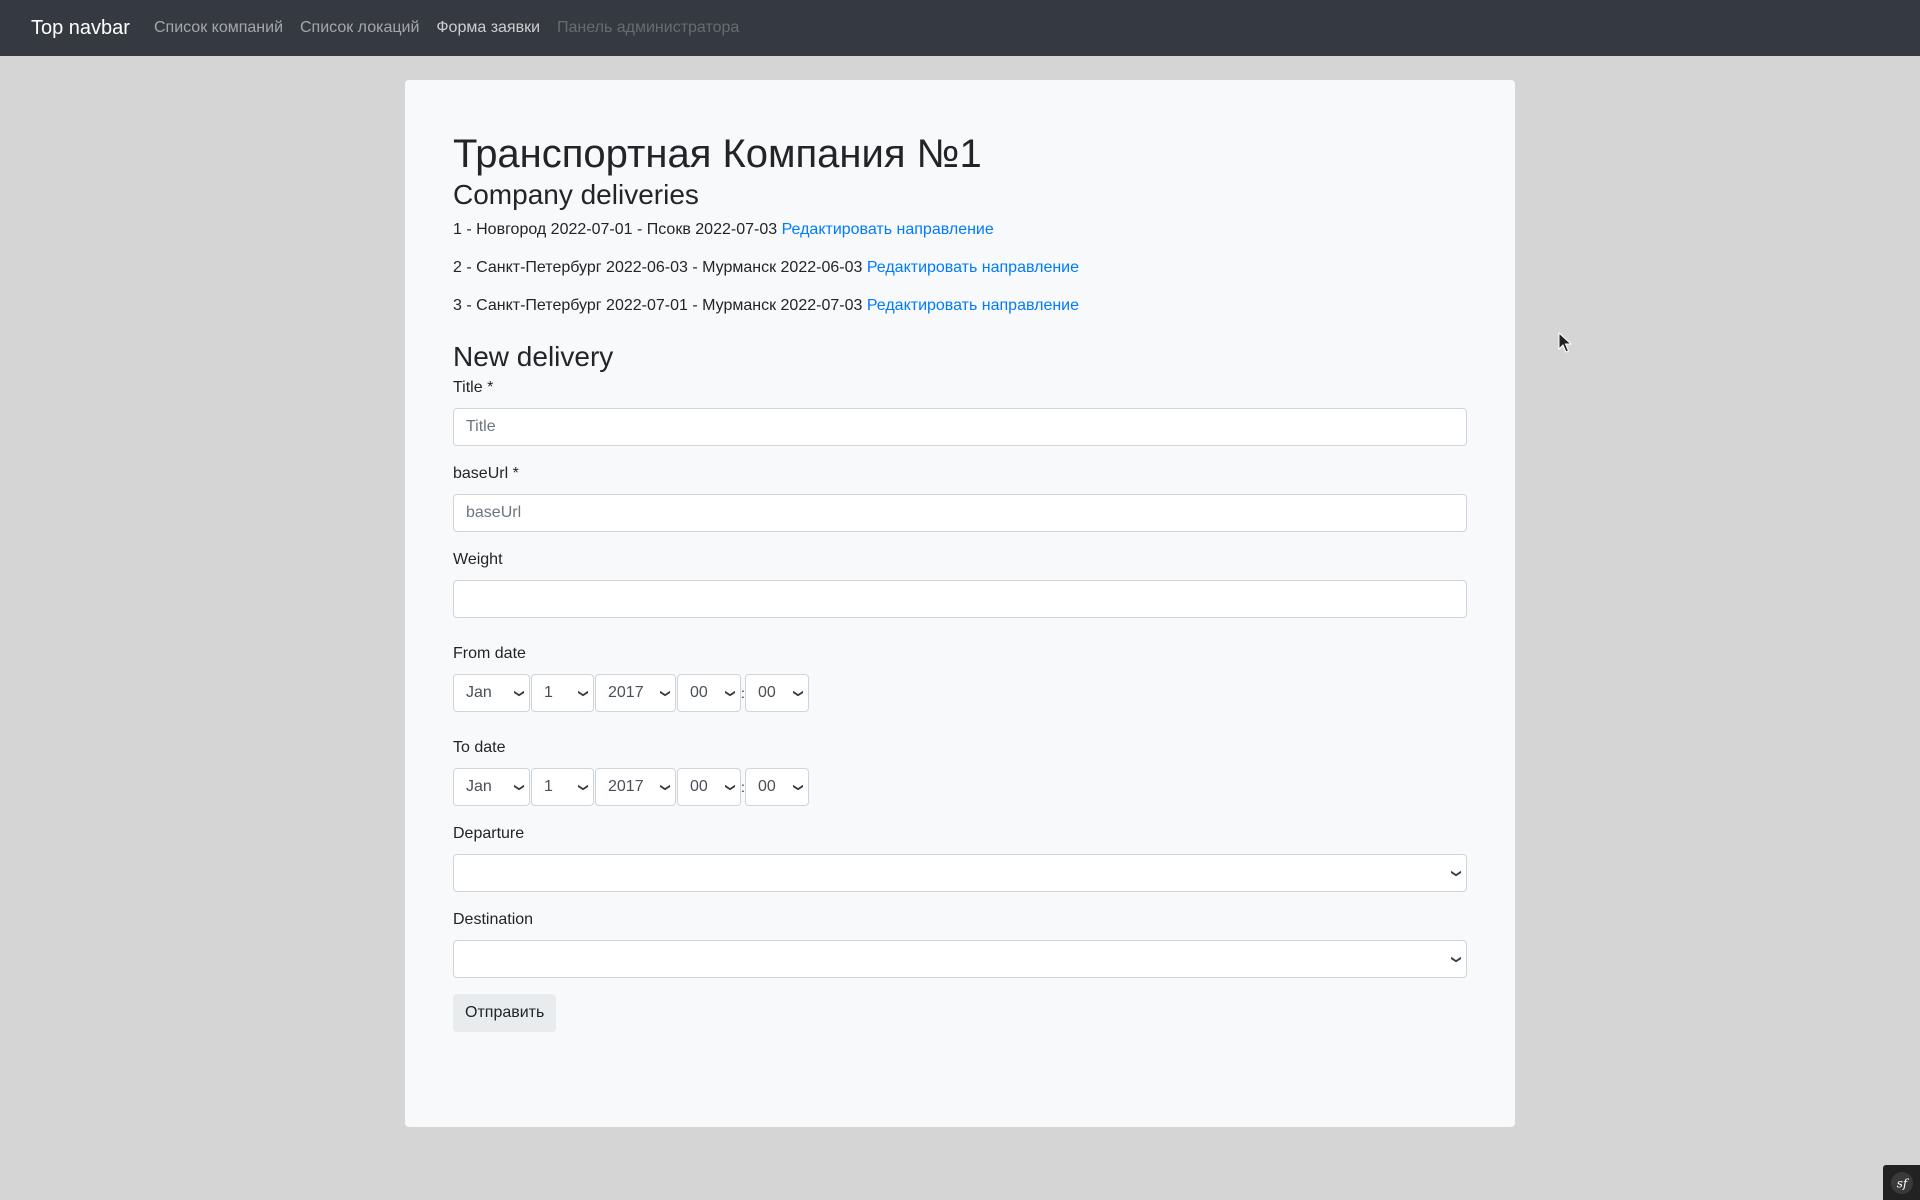  Describe the element at coordinates (777, 693) in the screenshot. I see `from-minute-select: 00 ❯` at that location.